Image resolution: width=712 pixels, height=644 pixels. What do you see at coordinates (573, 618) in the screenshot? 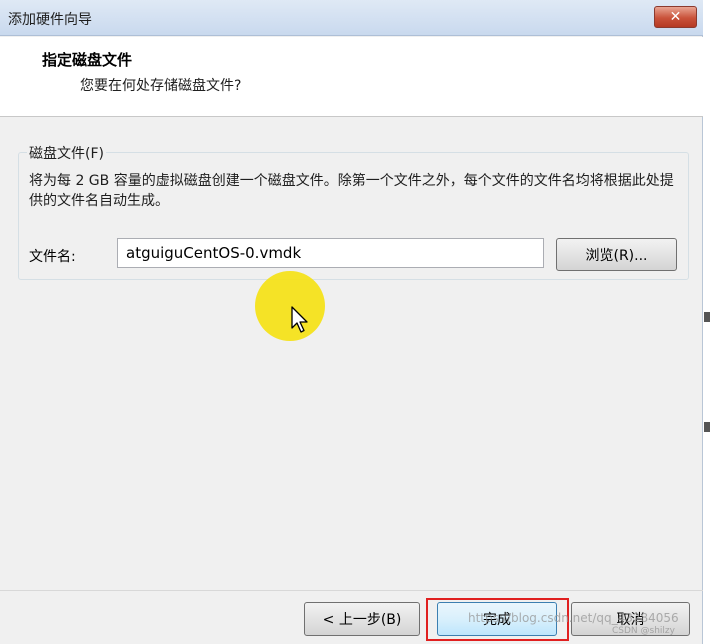
I see `watermark-url: https://blog.csdn.net/qq_43284056` at bounding box center [573, 618].